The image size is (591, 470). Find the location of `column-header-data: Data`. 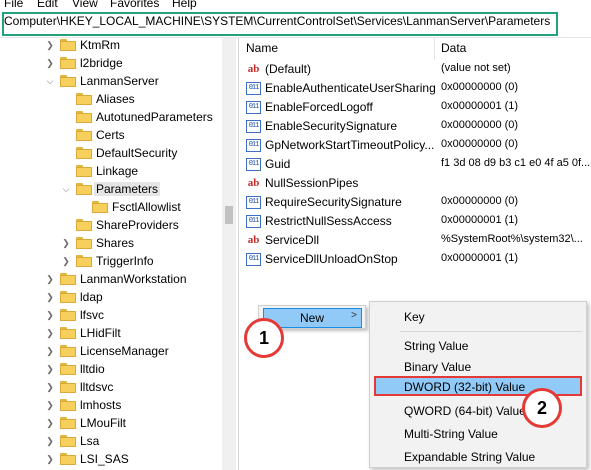

column-header-data: Data is located at coordinates (453, 48).